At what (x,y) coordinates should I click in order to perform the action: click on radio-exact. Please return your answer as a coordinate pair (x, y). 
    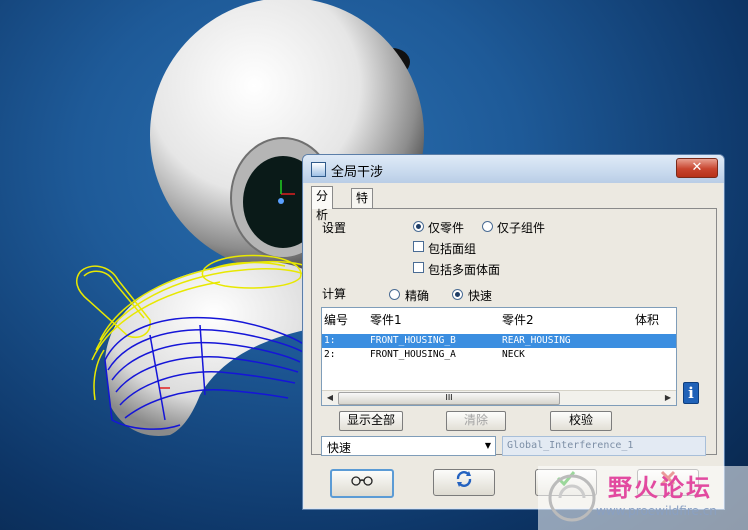
    Looking at the image, I should click on (394, 294).